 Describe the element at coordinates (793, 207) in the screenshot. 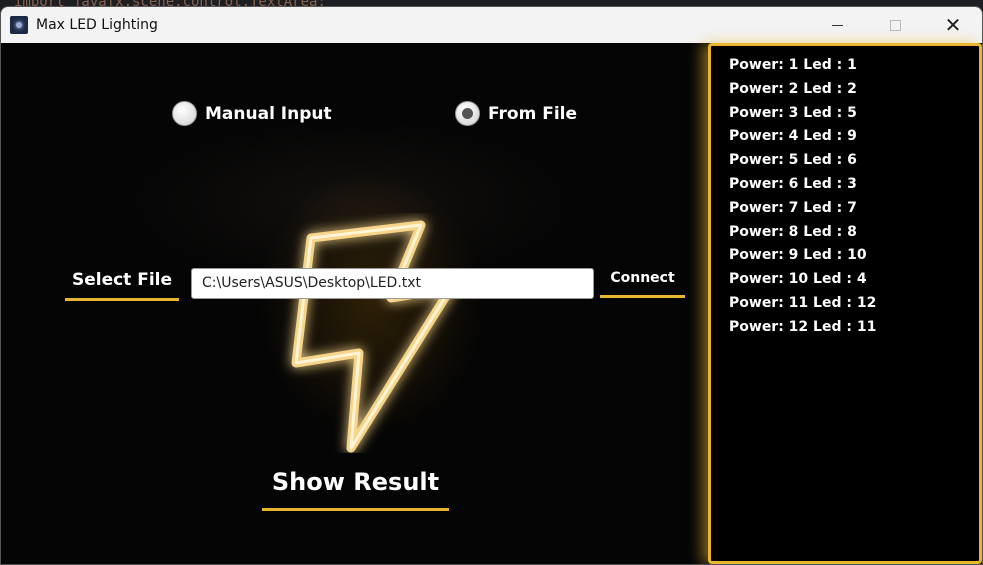

I see `result-line: Power: 7 Led : 7` at that location.